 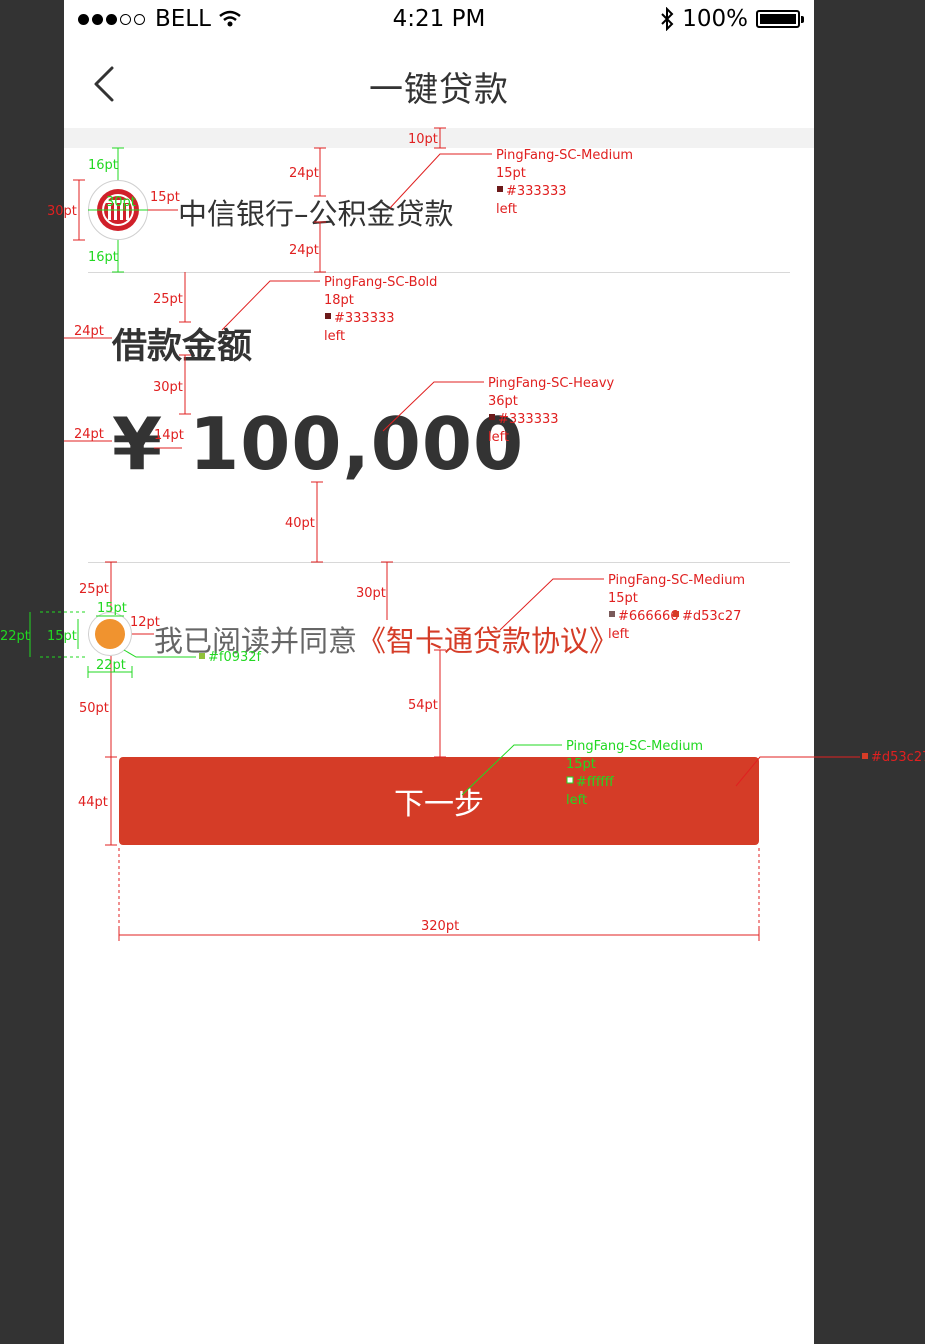 I want to click on battery-percent: 100%, so click(x=715, y=19).